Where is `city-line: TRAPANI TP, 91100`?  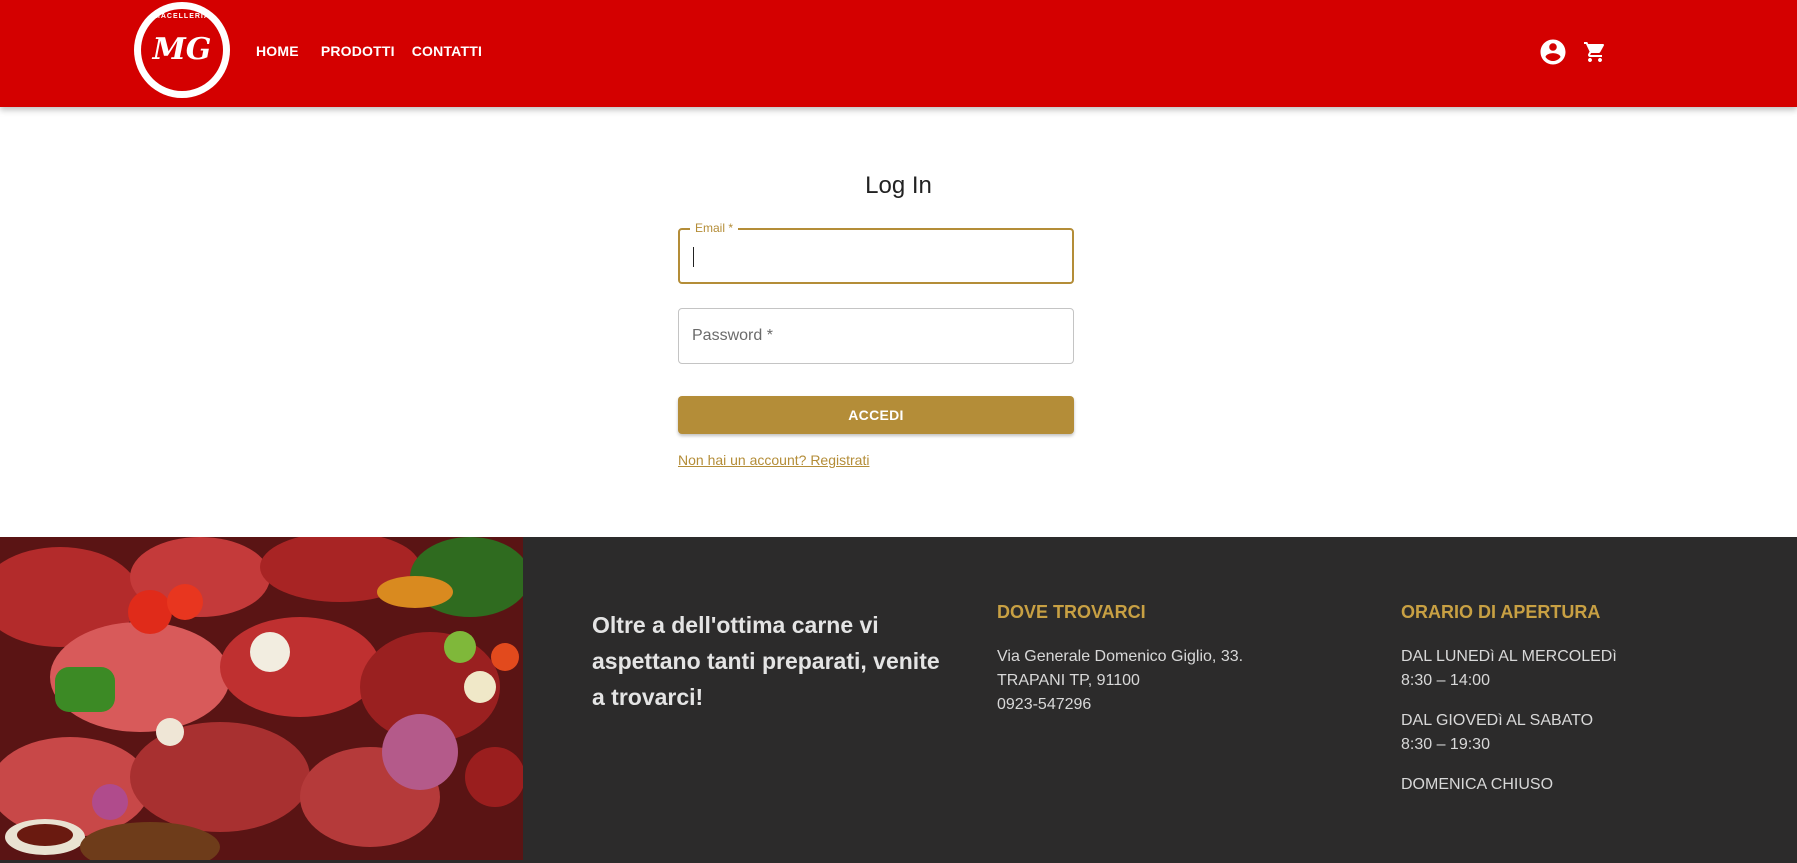 city-line: TRAPANI TP, 91100 is located at coordinates (1068, 680).